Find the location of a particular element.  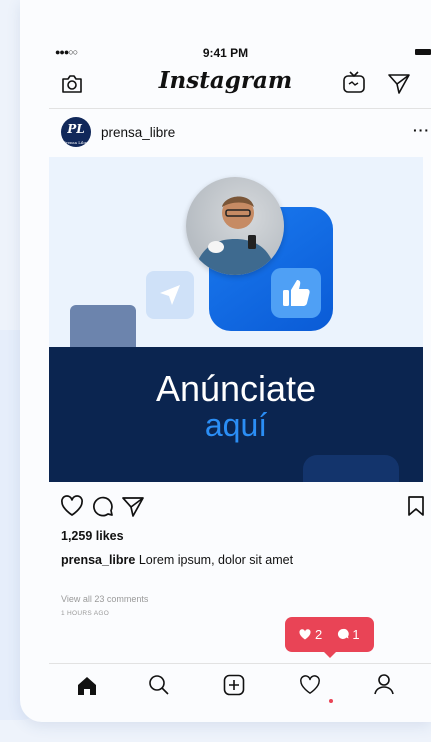

view-comments-link: View all 23 comments is located at coordinates (104, 599).